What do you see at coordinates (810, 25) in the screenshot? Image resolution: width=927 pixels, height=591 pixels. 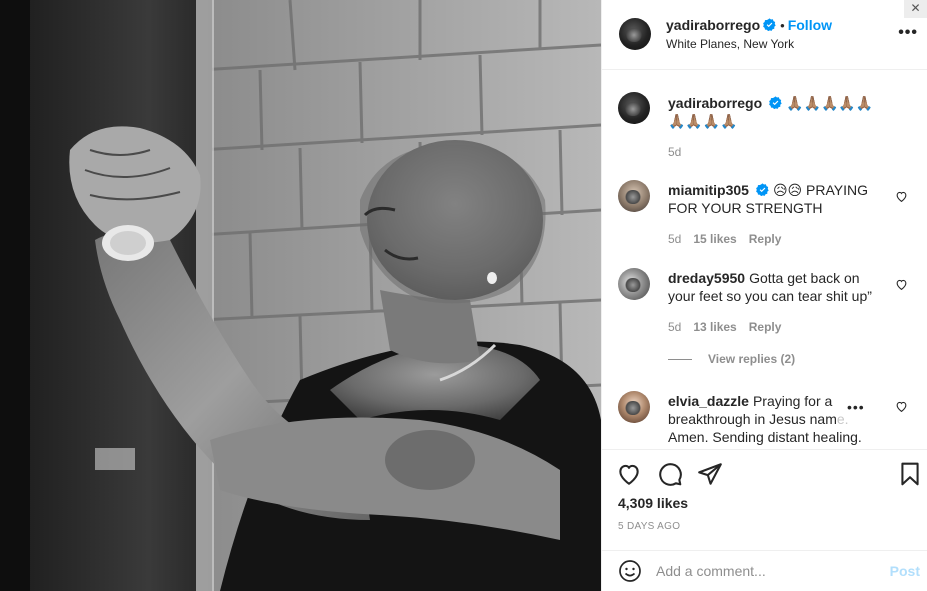 I see `follow-button: Follow` at bounding box center [810, 25].